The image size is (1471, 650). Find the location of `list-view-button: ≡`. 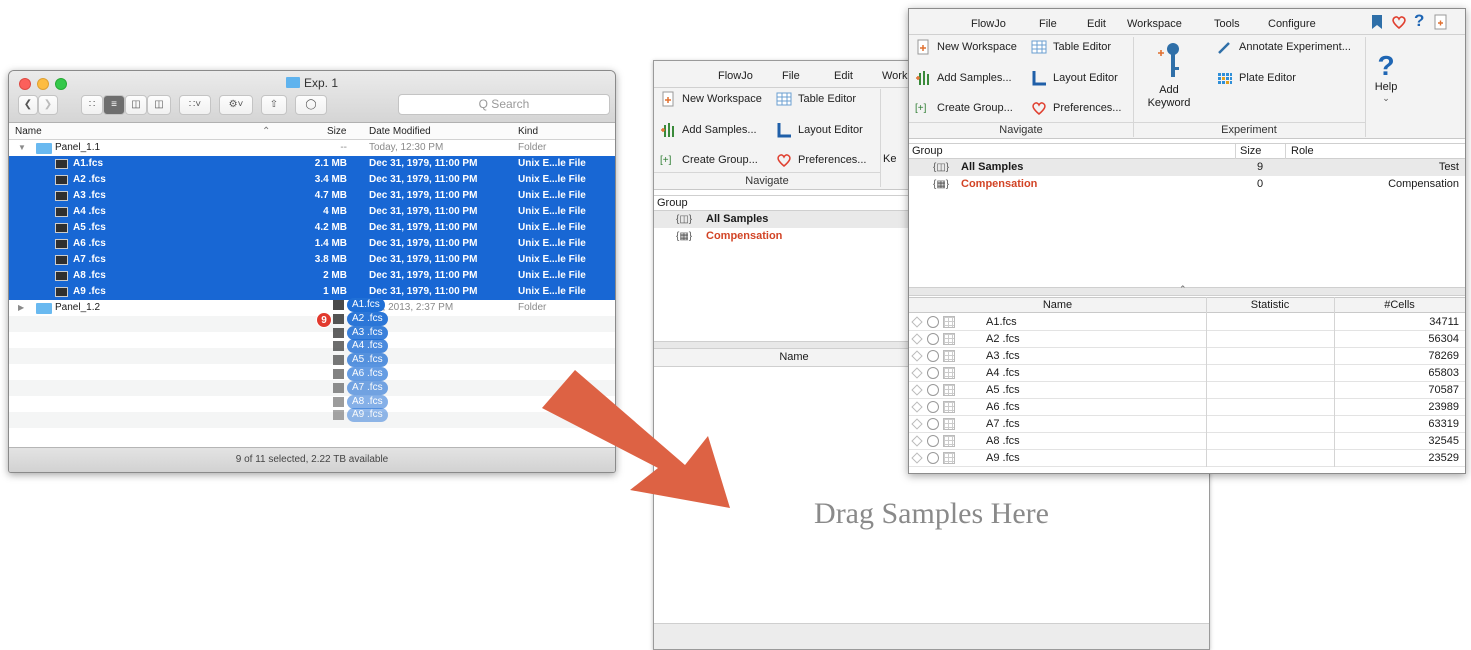

list-view-button: ≡ is located at coordinates (114, 105).